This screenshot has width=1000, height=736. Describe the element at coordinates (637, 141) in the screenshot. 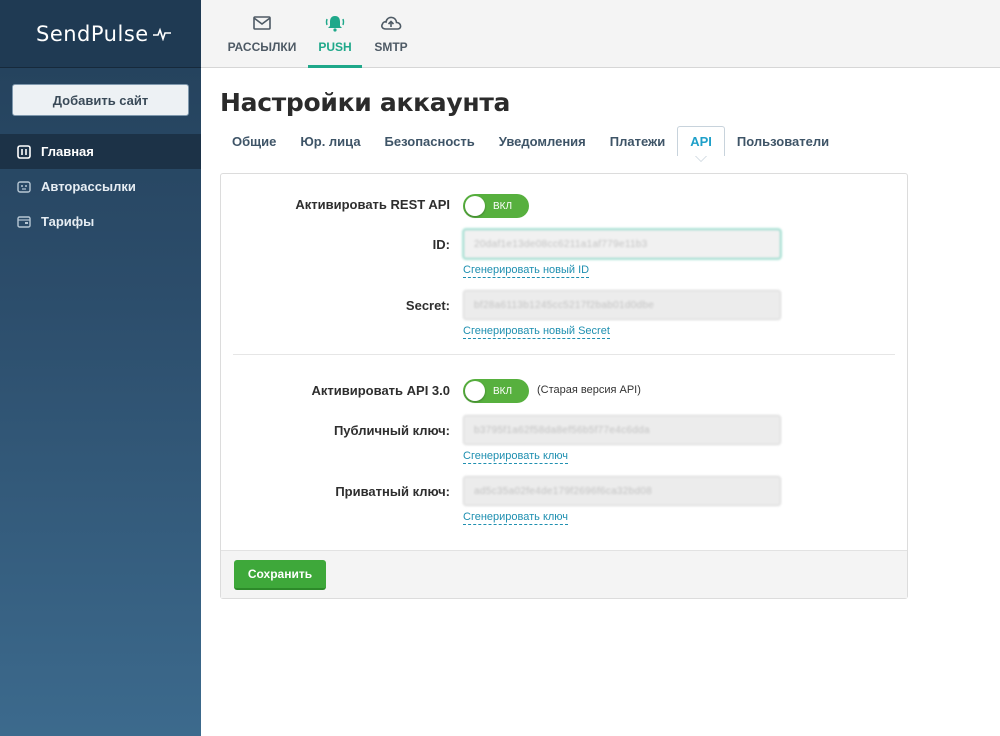

I see `tab-payments: Платежи` at that location.